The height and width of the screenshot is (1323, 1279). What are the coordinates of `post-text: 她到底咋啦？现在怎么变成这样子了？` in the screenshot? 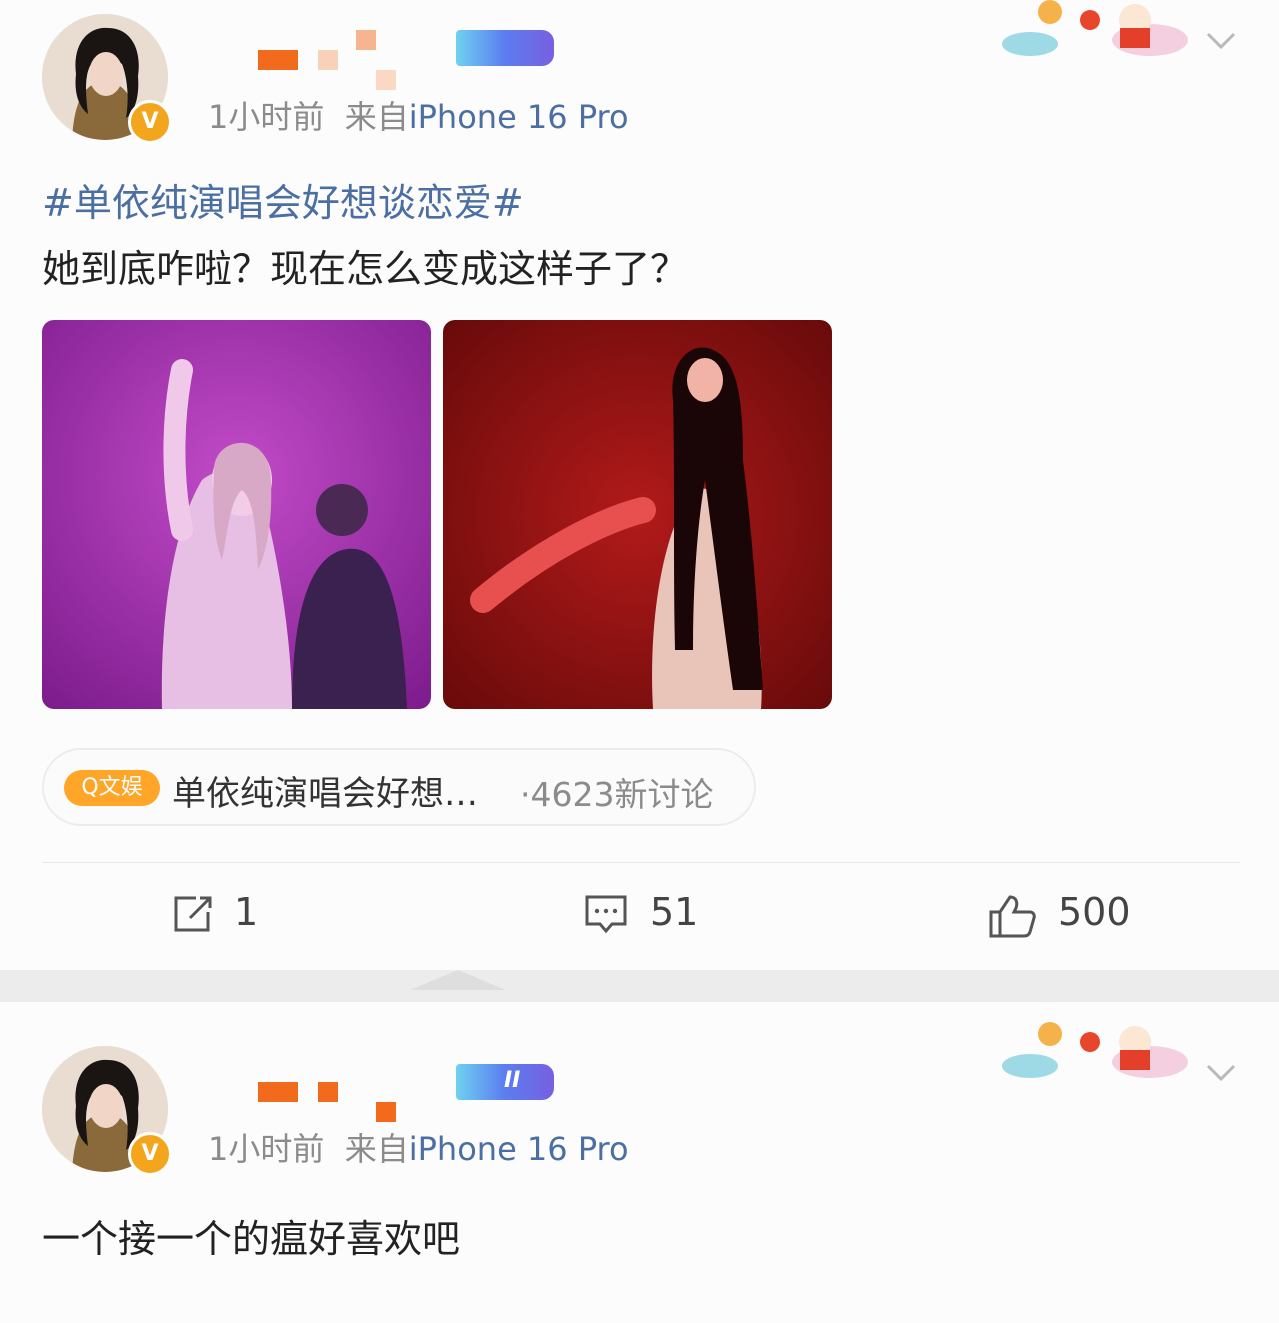 It's located at (365, 269).